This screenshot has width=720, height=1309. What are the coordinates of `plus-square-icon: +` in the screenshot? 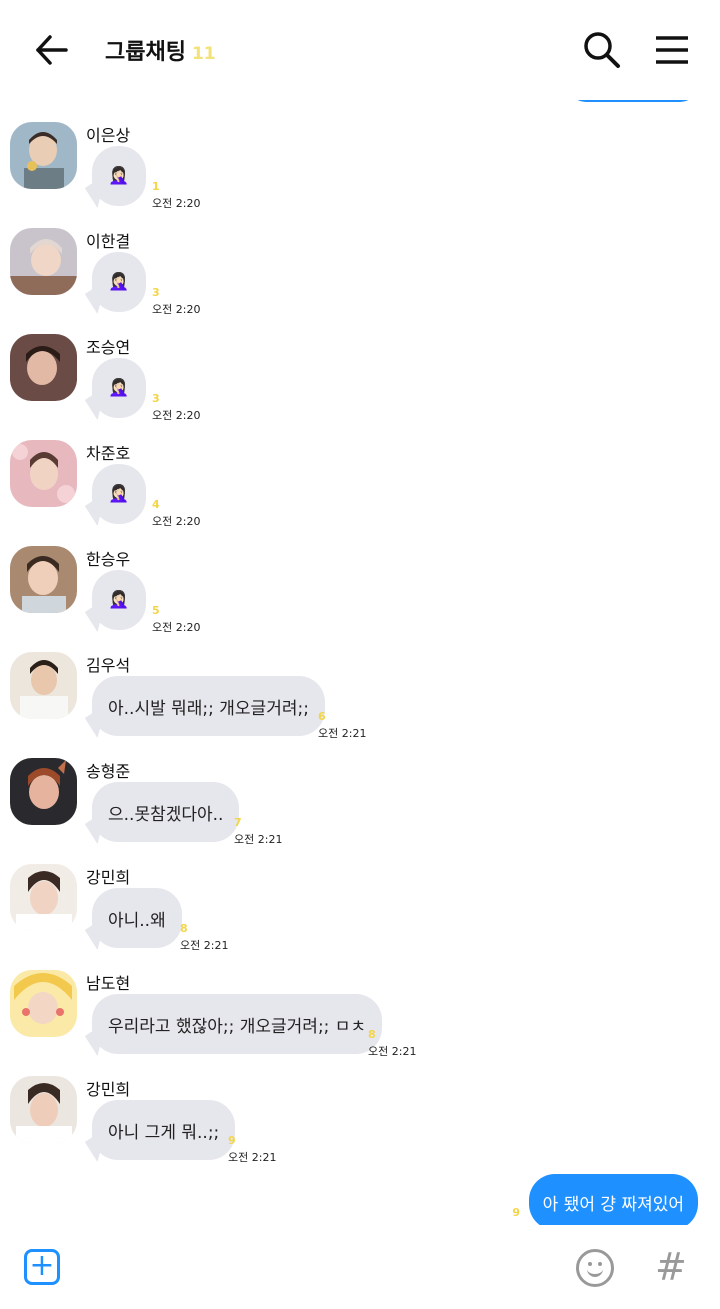 It's located at (42, 1265).